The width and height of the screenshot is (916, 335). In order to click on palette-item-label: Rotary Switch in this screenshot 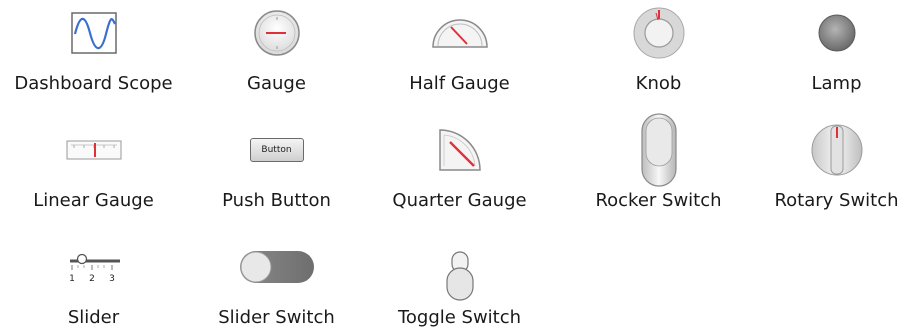, I will do `click(836, 200)`.